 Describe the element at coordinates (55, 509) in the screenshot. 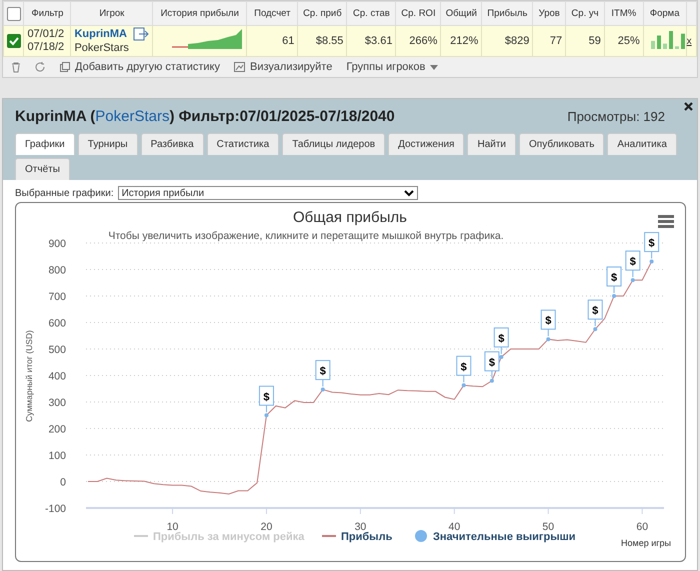

I see `y-tick-label: -100` at that location.